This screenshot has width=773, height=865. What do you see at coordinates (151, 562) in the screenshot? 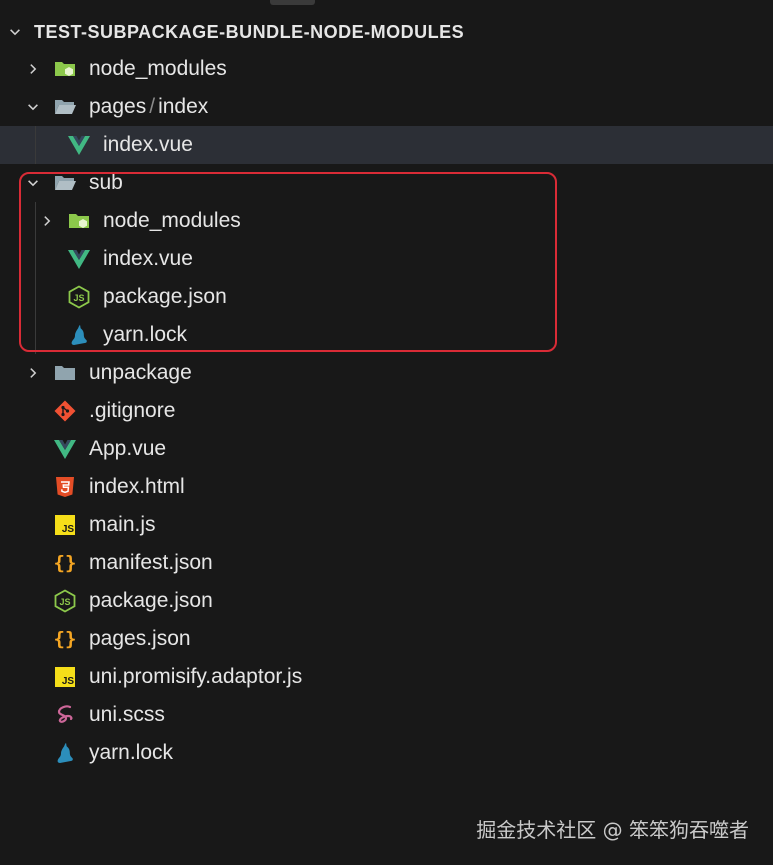
I see `tree-item-label: manifest.json` at bounding box center [151, 562].